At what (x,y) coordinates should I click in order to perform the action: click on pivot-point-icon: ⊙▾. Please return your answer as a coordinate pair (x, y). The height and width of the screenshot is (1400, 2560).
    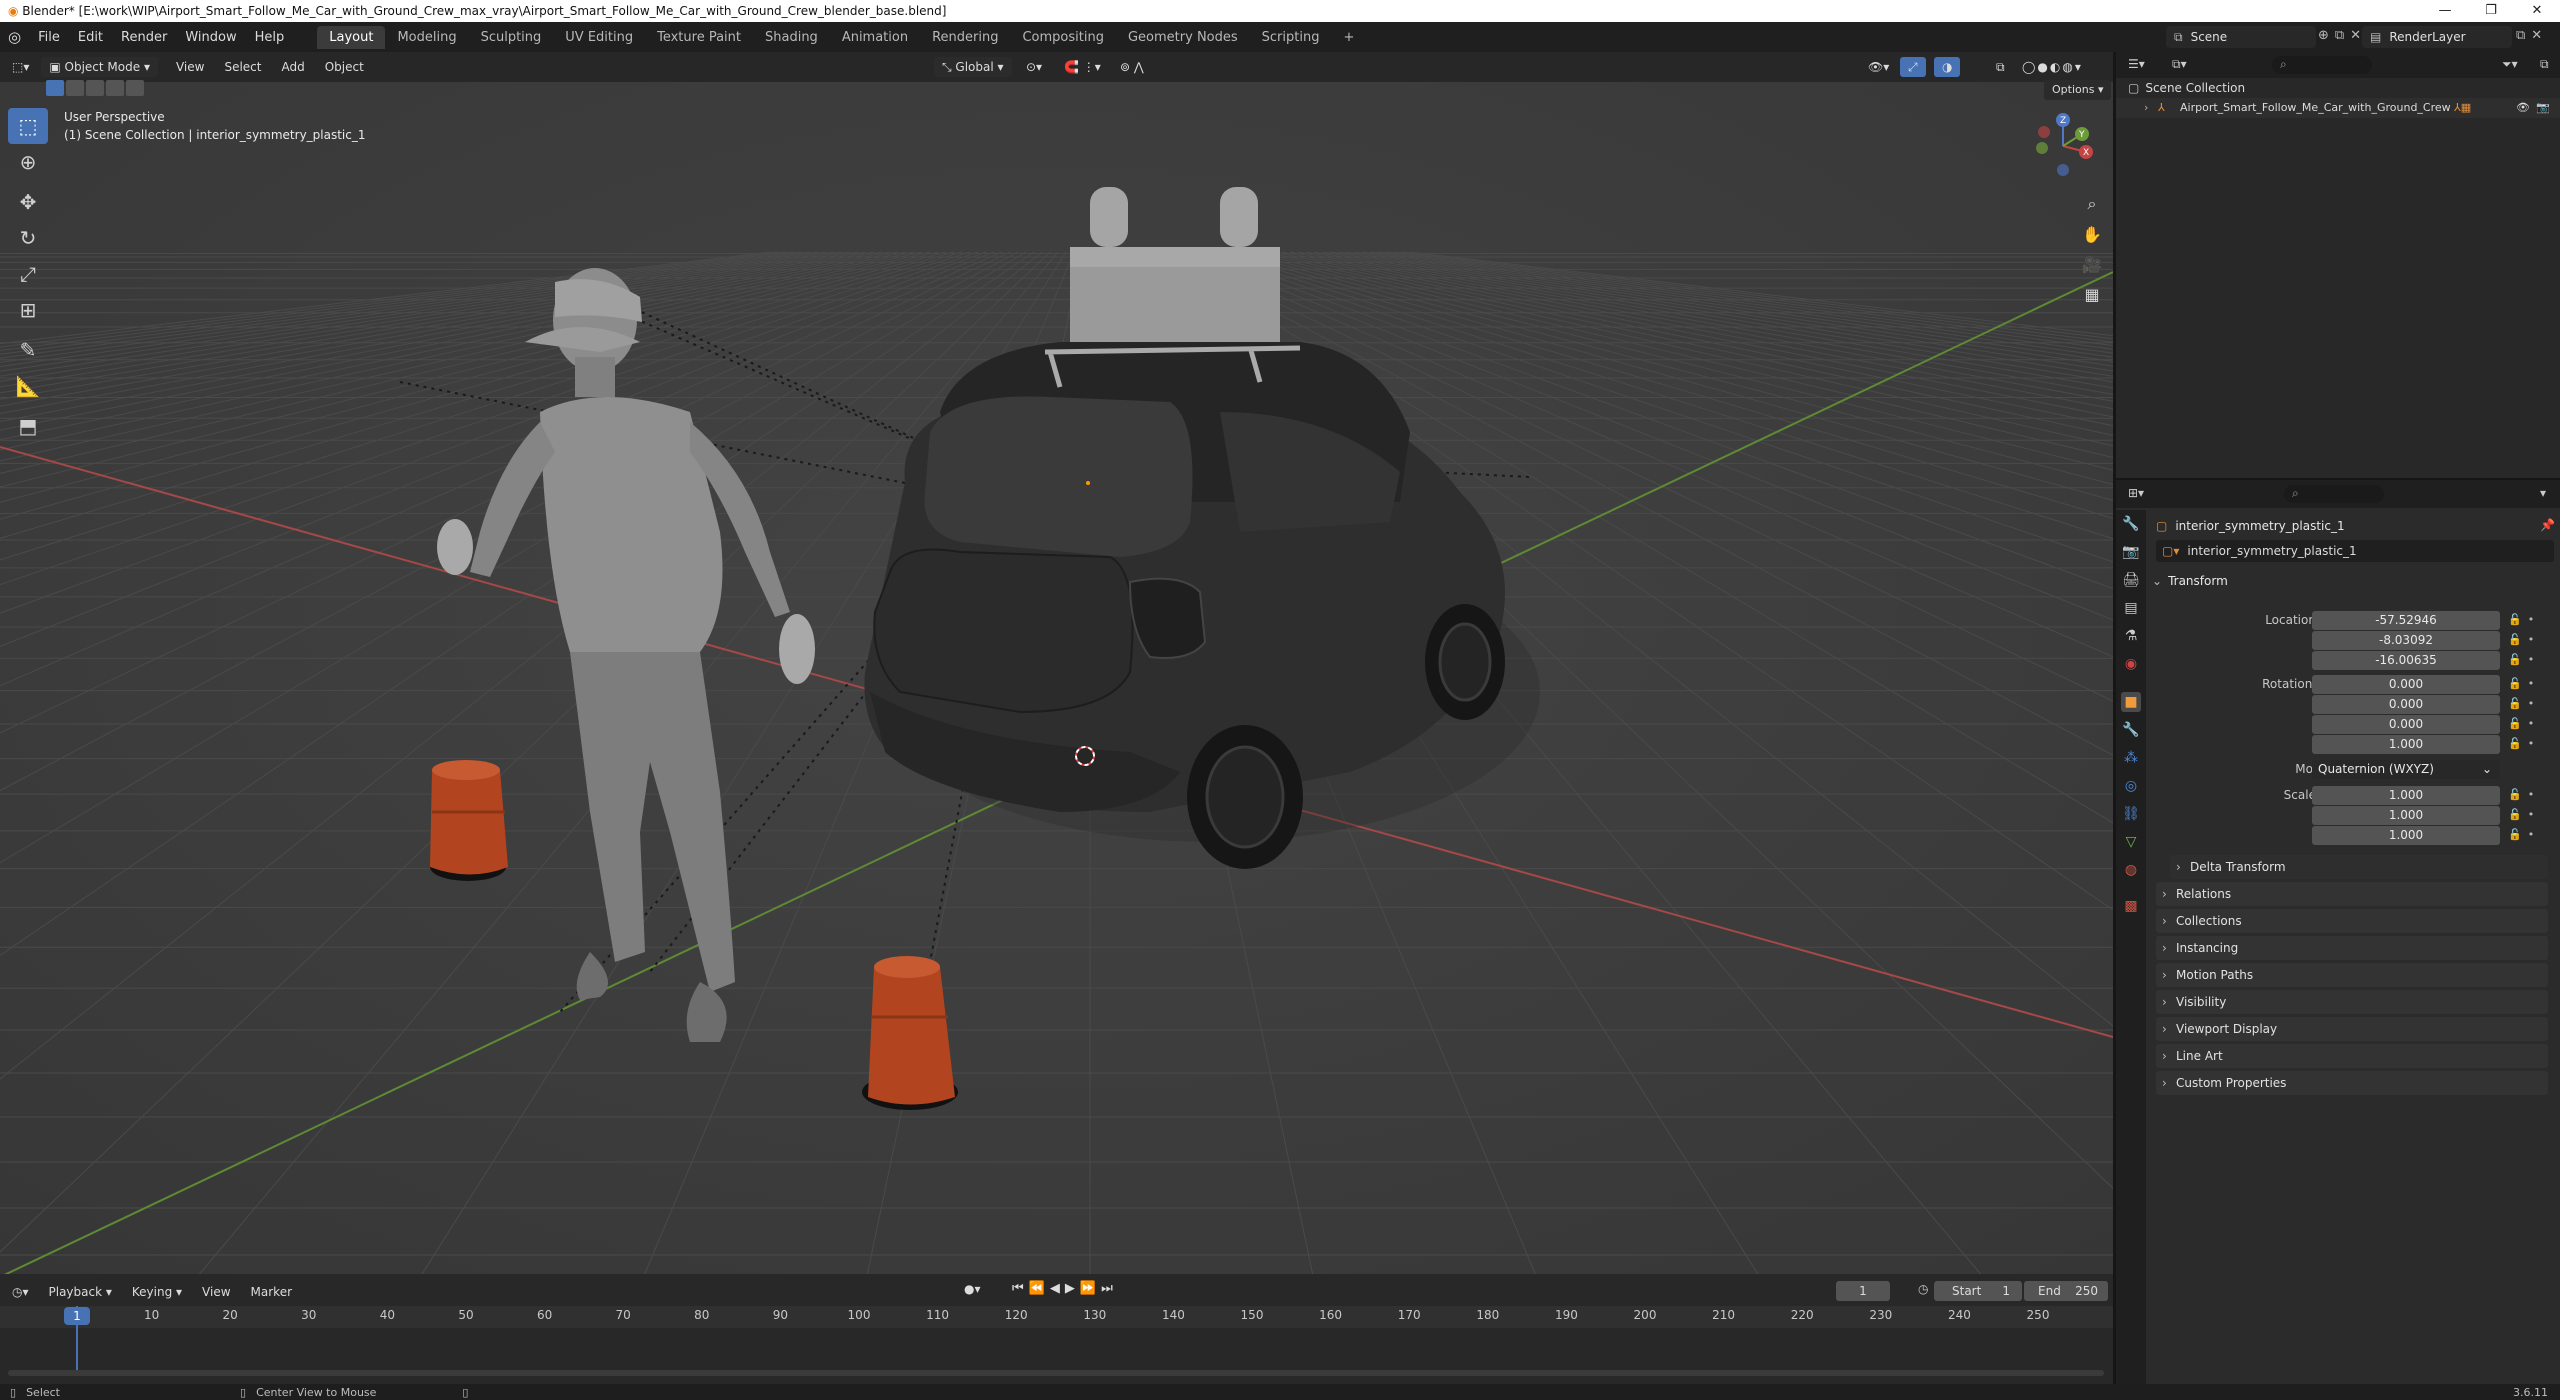
    Looking at the image, I should click on (1034, 67).